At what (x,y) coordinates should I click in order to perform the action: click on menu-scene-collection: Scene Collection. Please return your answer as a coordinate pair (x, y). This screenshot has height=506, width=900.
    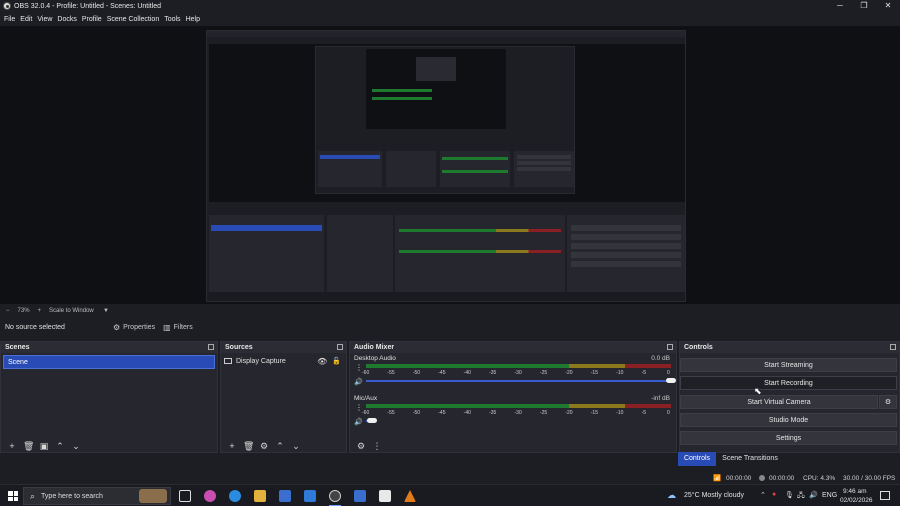
    Looking at the image, I should click on (133, 19).